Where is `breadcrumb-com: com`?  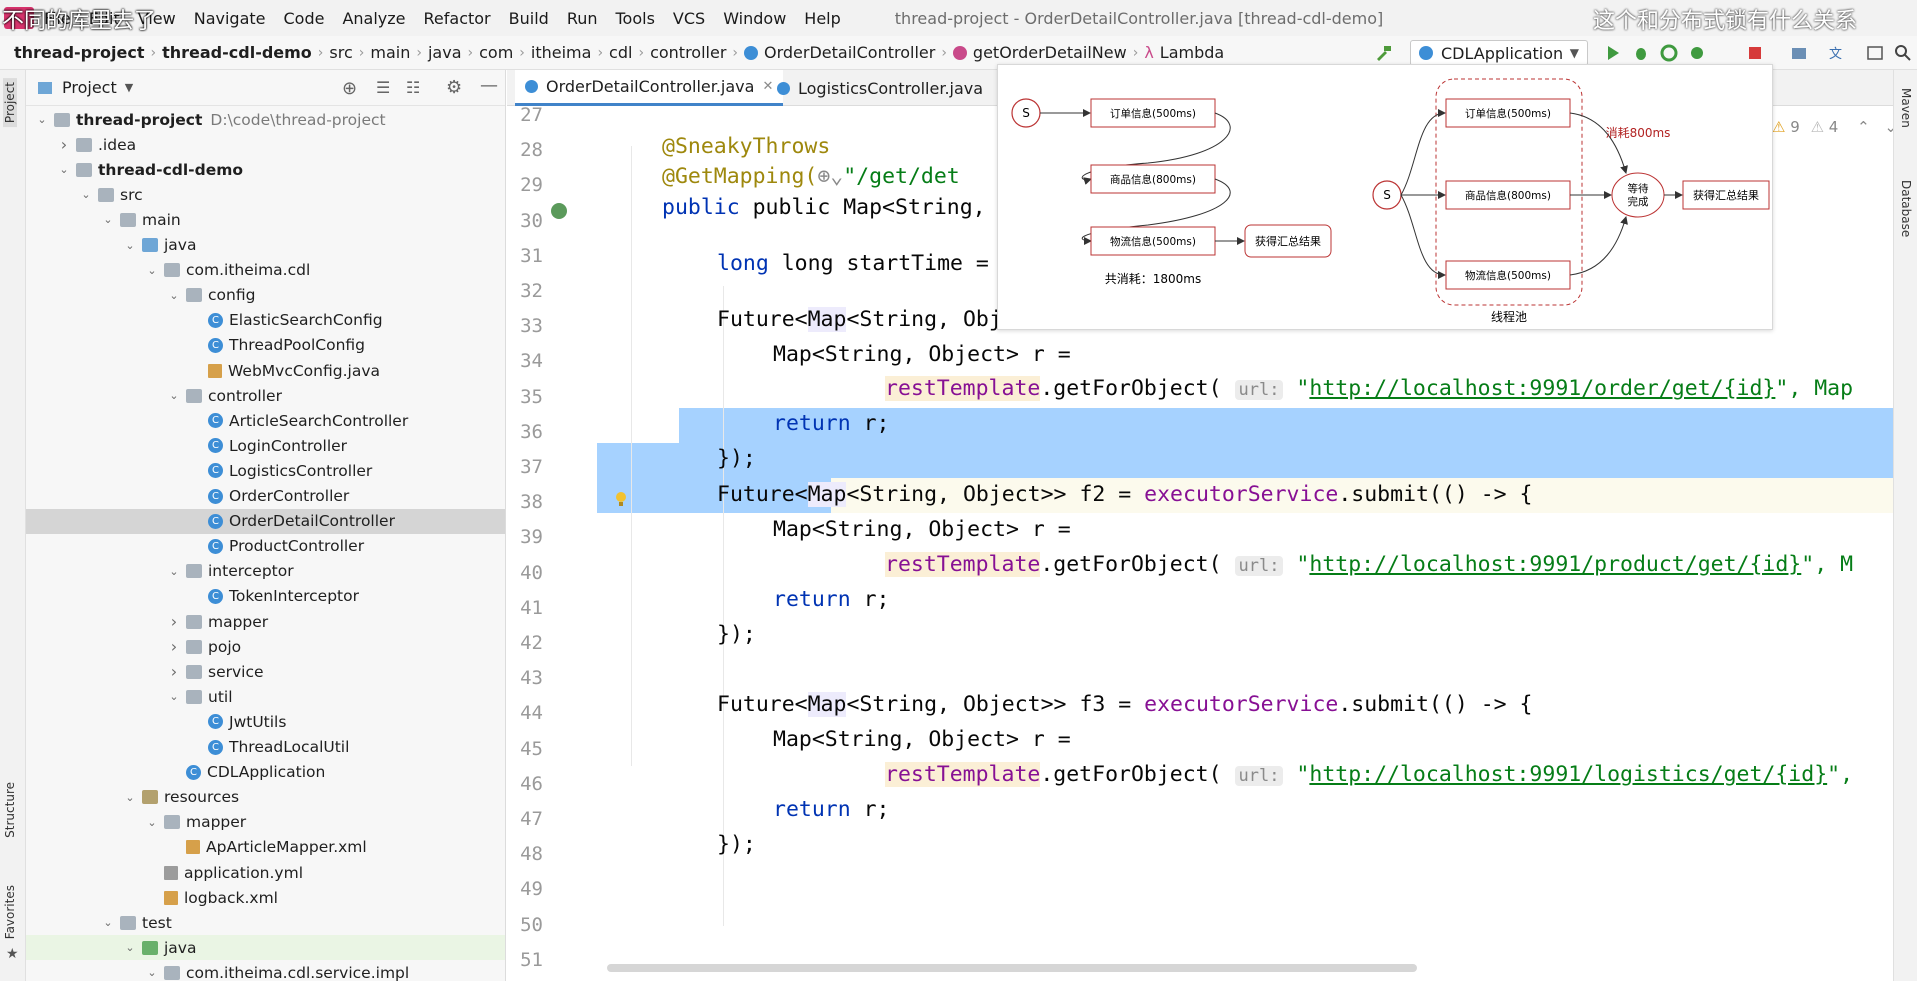
breadcrumb-com: com is located at coordinates (496, 52).